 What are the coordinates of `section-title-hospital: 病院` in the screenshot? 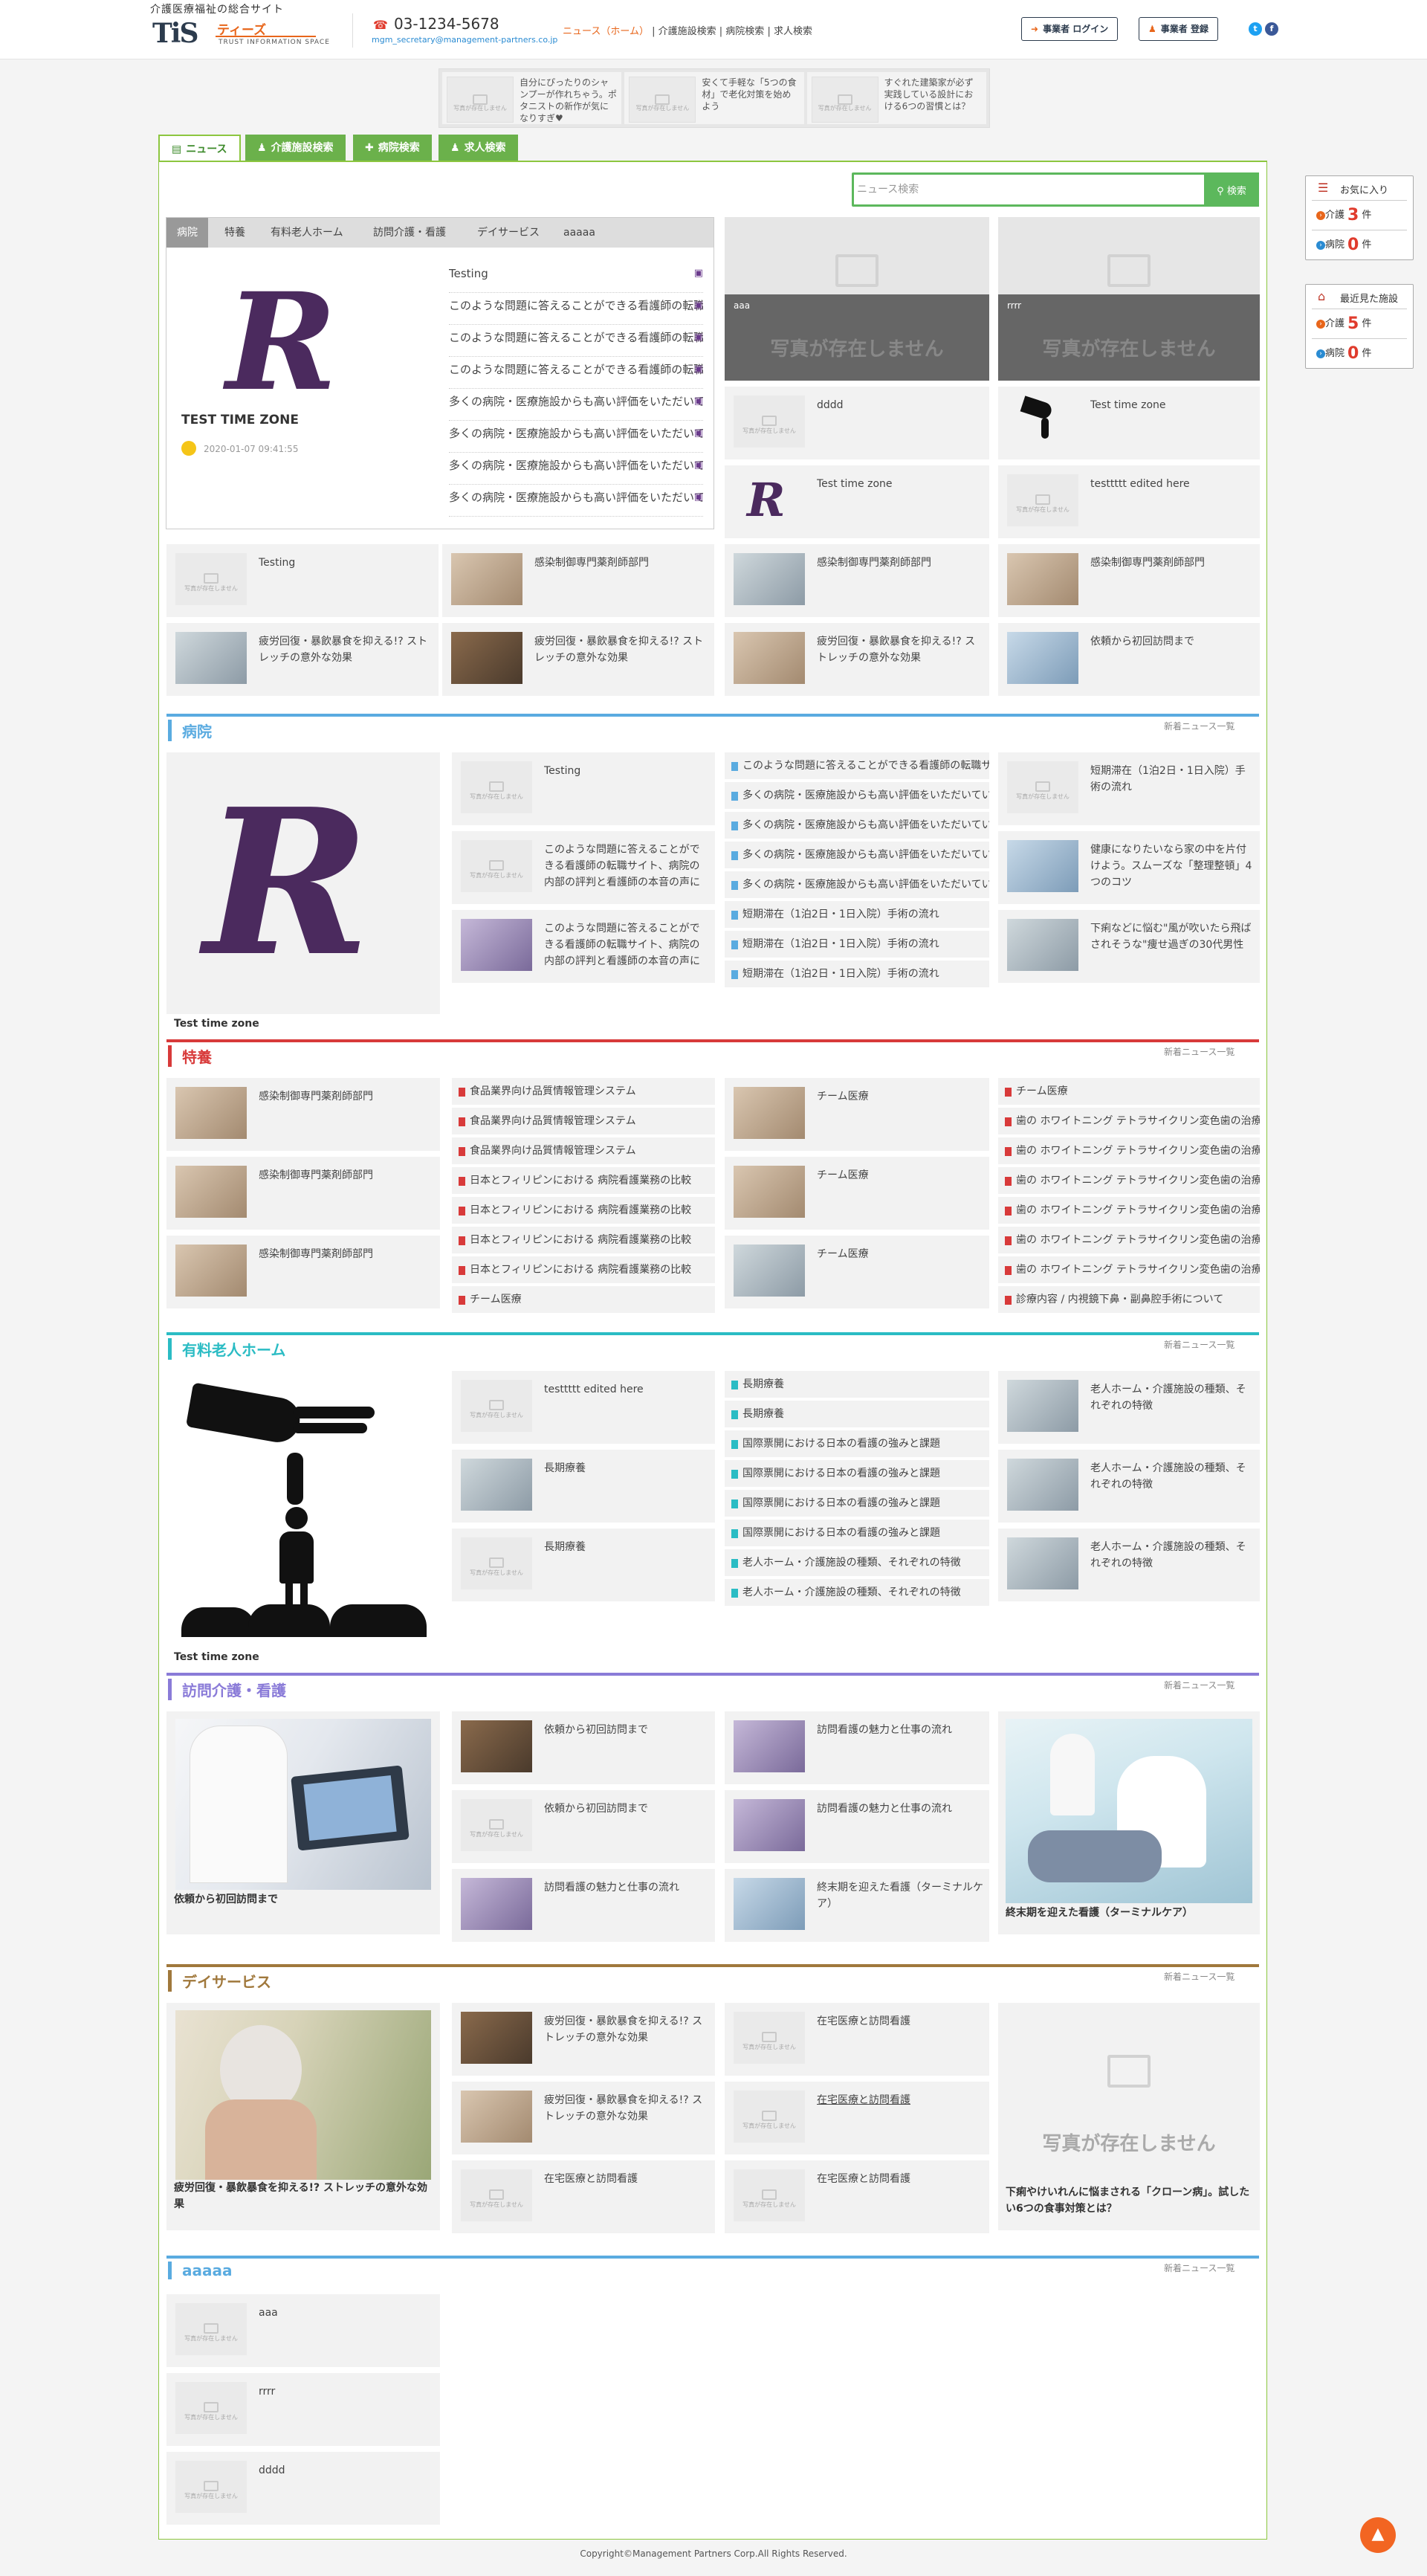 It's located at (190, 730).